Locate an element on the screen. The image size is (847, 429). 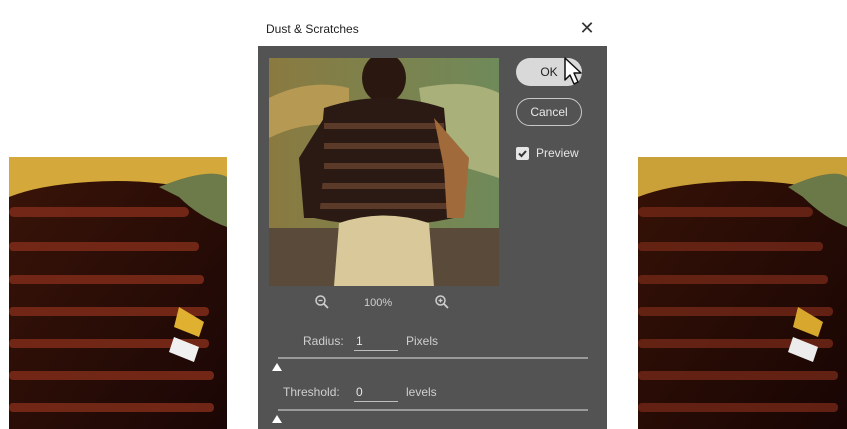
close-icon: ✕ is located at coordinates (587, 28).